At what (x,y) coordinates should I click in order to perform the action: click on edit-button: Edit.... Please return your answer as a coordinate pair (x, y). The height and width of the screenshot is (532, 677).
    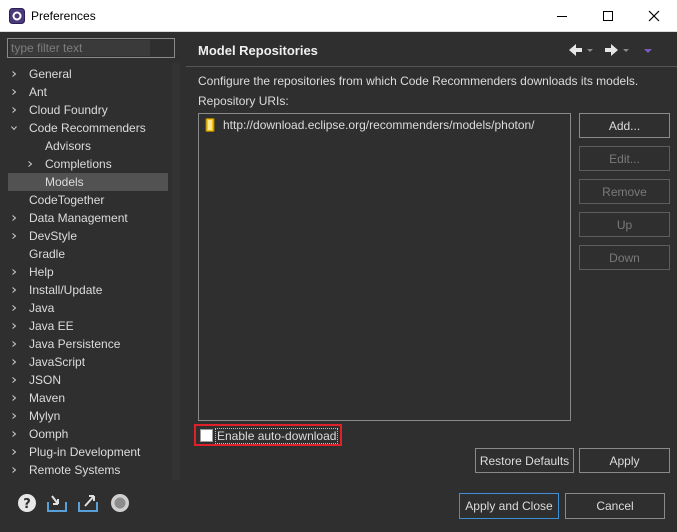
    Looking at the image, I should click on (624, 158).